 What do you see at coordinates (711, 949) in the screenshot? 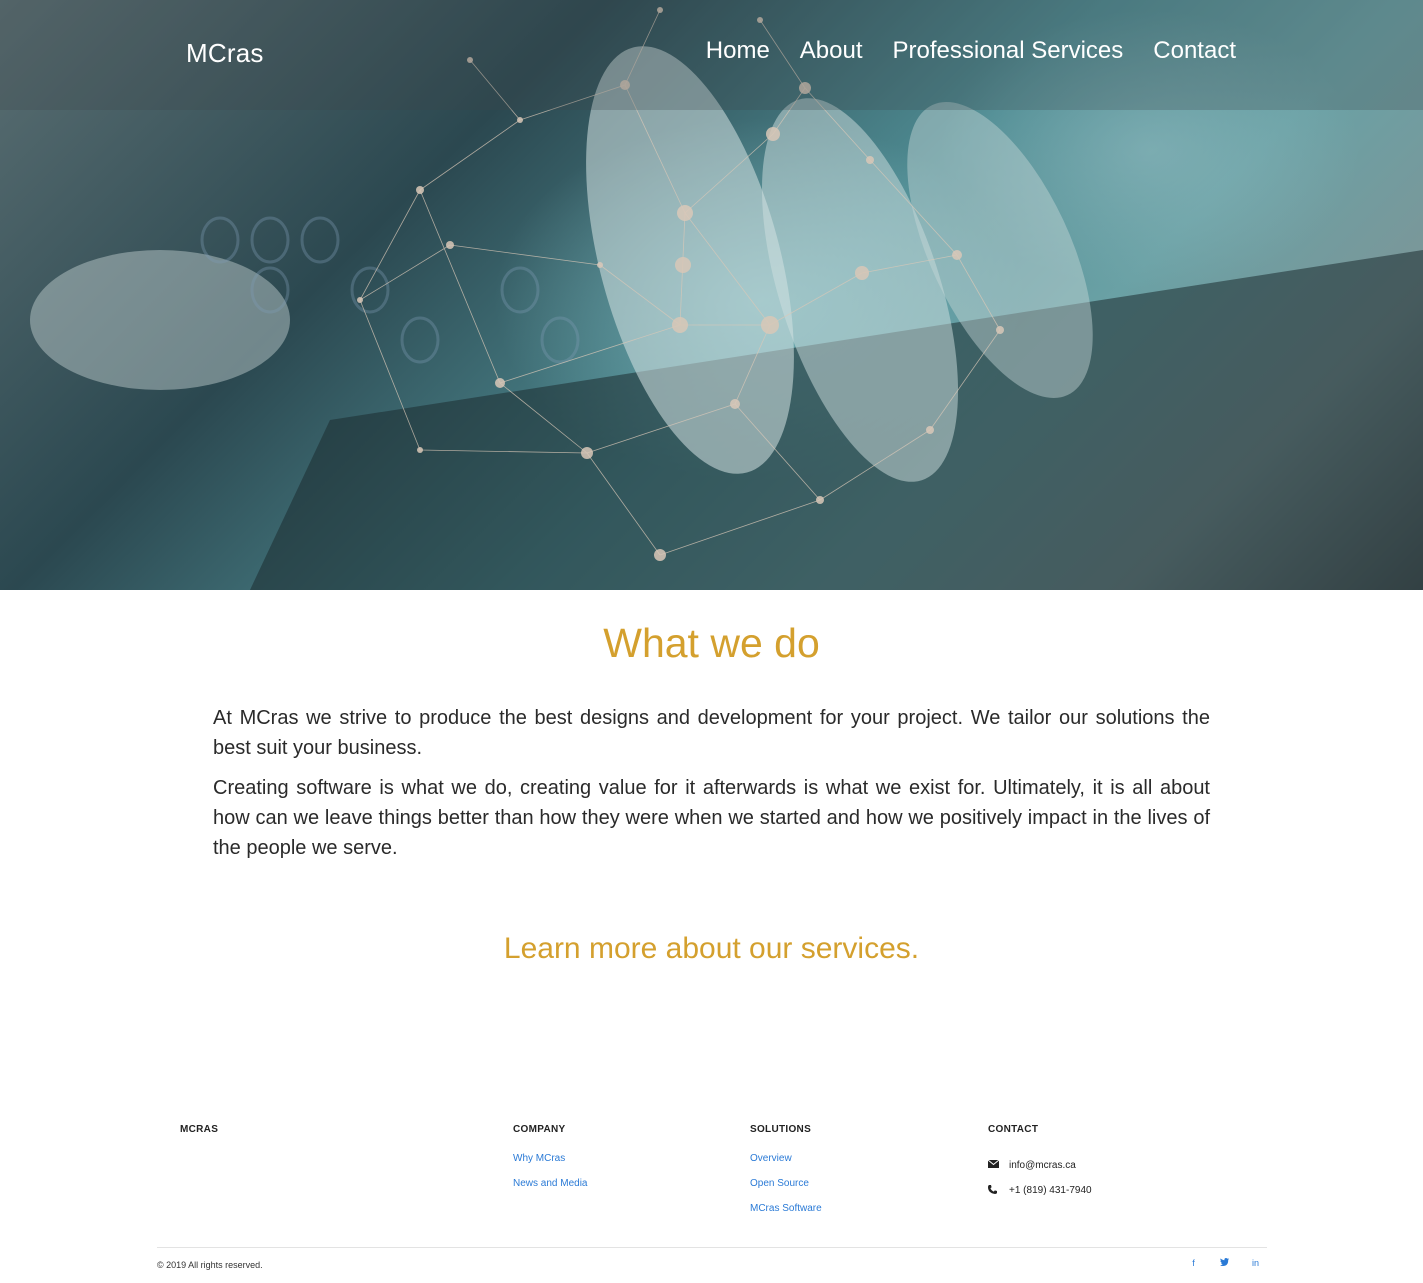
I see `learn-more-link: Learn more about our services.` at bounding box center [711, 949].